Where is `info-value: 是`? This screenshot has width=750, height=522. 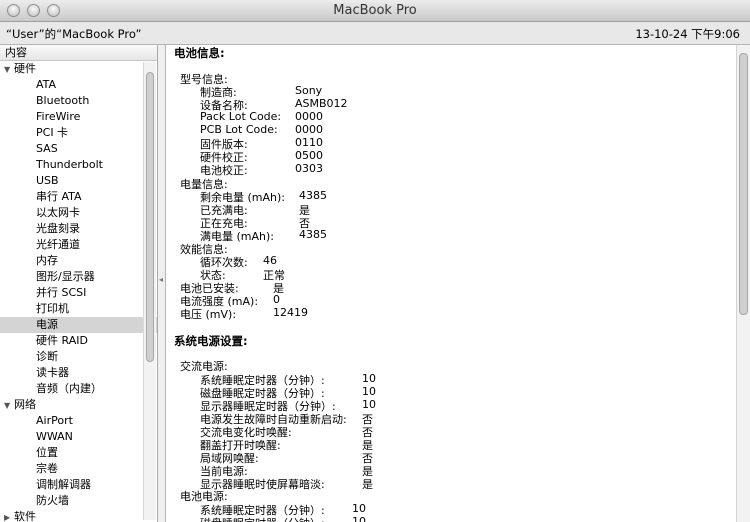
info-value: 是 is located at coordinates (367, 484).